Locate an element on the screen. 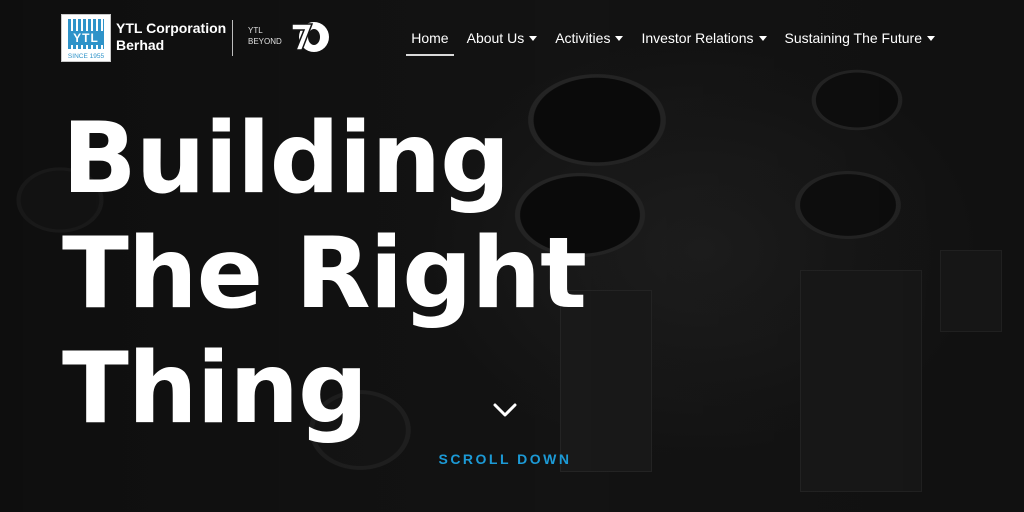  nav-item-label: Home is located at coordinates (430, 38).